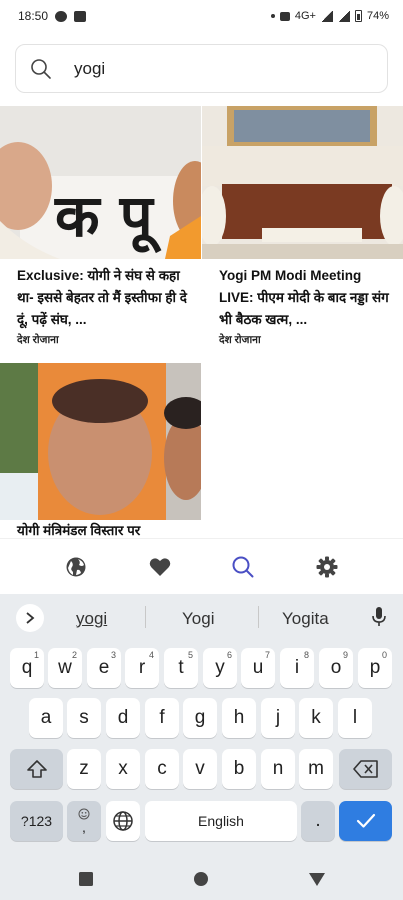 The width and height of the screenshot is (403, 900). I want to click on symbols-key: ?123, so click(36, 821).